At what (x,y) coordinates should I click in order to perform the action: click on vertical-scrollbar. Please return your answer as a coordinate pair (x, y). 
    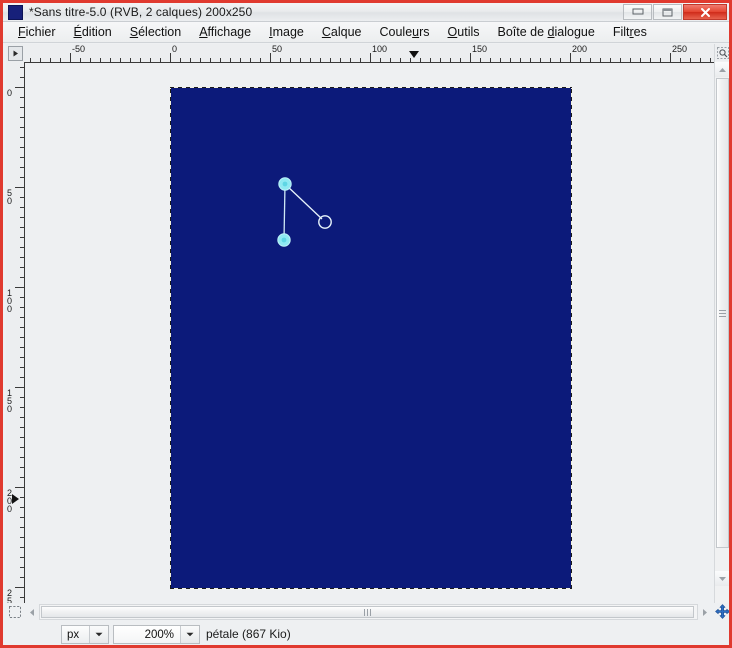
    Looking at the image, I should click on (721, 323).